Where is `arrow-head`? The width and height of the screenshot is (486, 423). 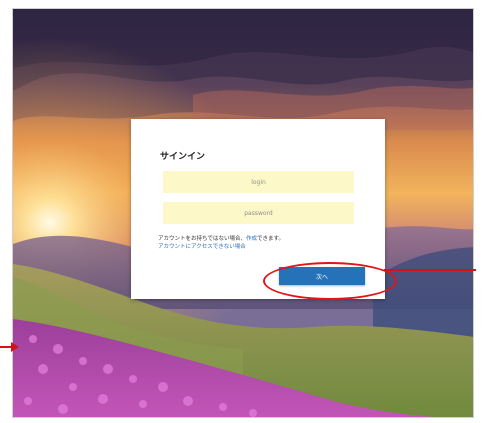
arrow-head is located at coordinates (15, 347).